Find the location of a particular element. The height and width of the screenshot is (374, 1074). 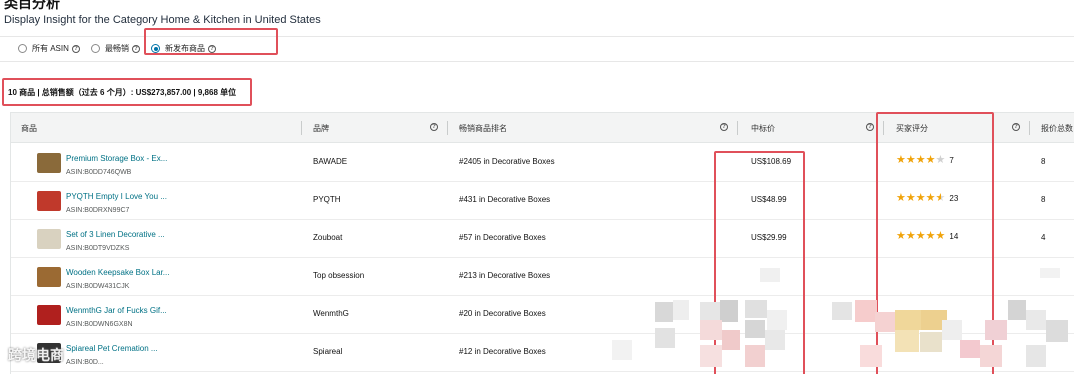

brand-cell: WenmthG is located at coordinates (331, 313).